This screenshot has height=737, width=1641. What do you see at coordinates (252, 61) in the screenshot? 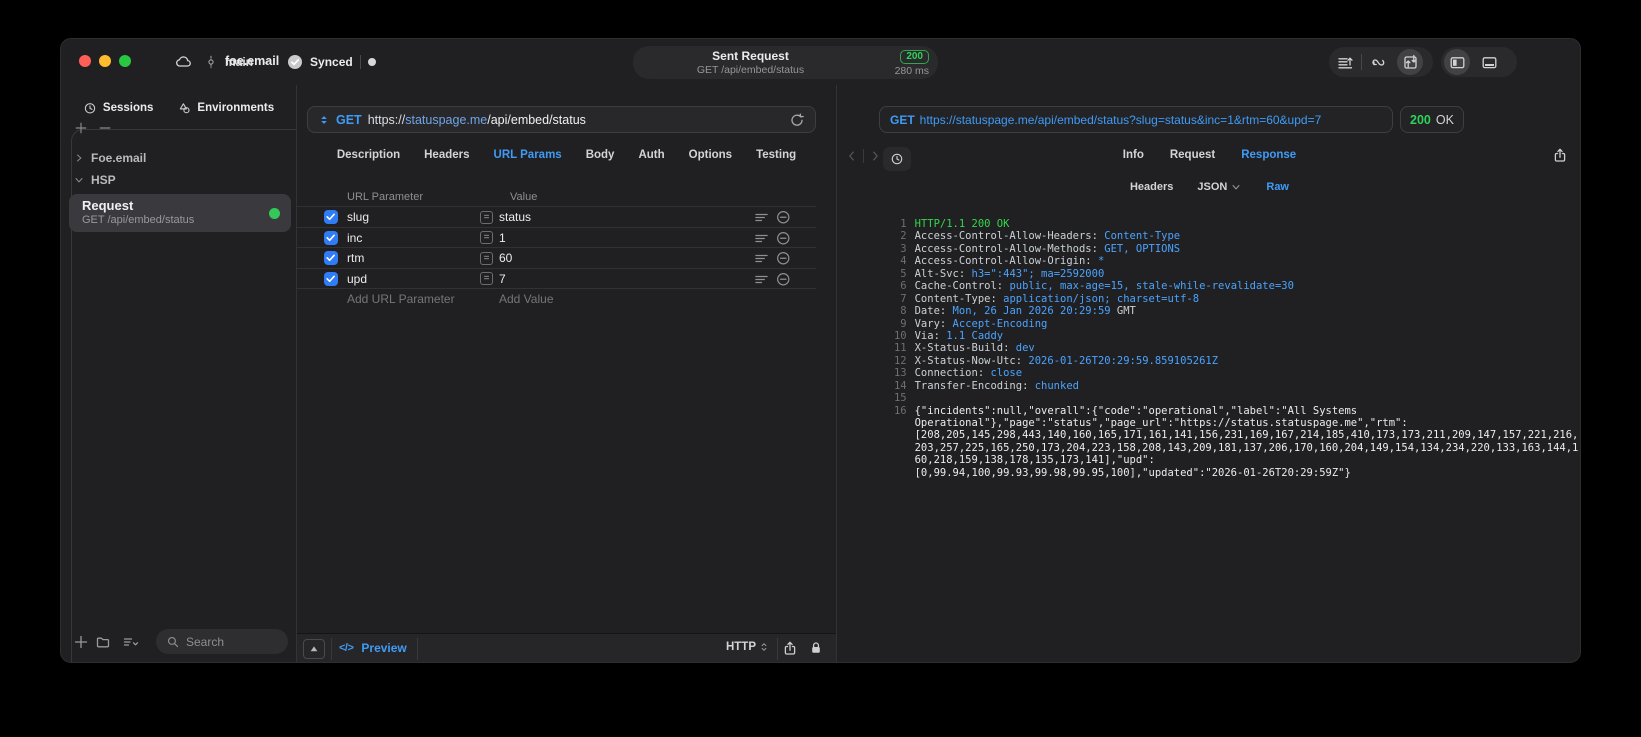
I see `project-name: foe.email` at bounding box center [252, 61].